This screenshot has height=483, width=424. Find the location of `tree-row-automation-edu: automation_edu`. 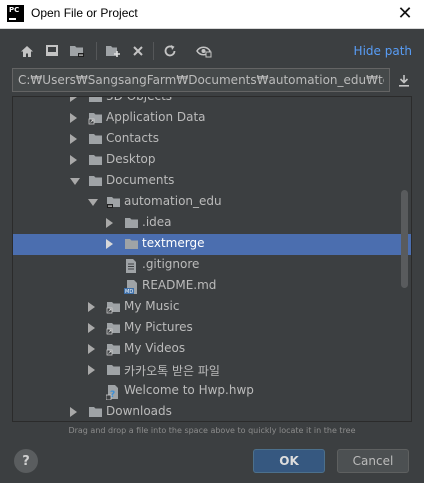

tree-row-automation-edu: automation_edu is located at coordinates (212, 202).